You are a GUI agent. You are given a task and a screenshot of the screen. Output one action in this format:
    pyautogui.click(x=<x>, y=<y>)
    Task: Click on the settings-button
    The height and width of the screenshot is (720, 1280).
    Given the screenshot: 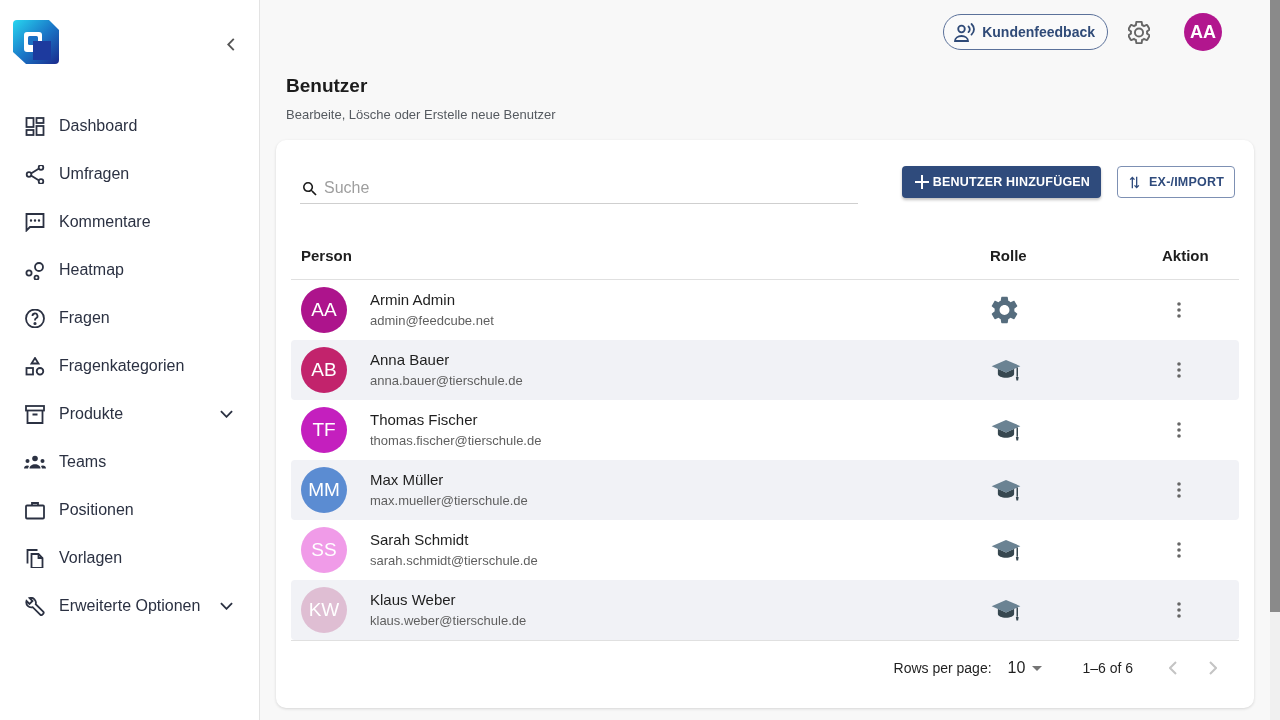 What is the action you would take?
    pyautogui.click(x=1139, y=32)
    